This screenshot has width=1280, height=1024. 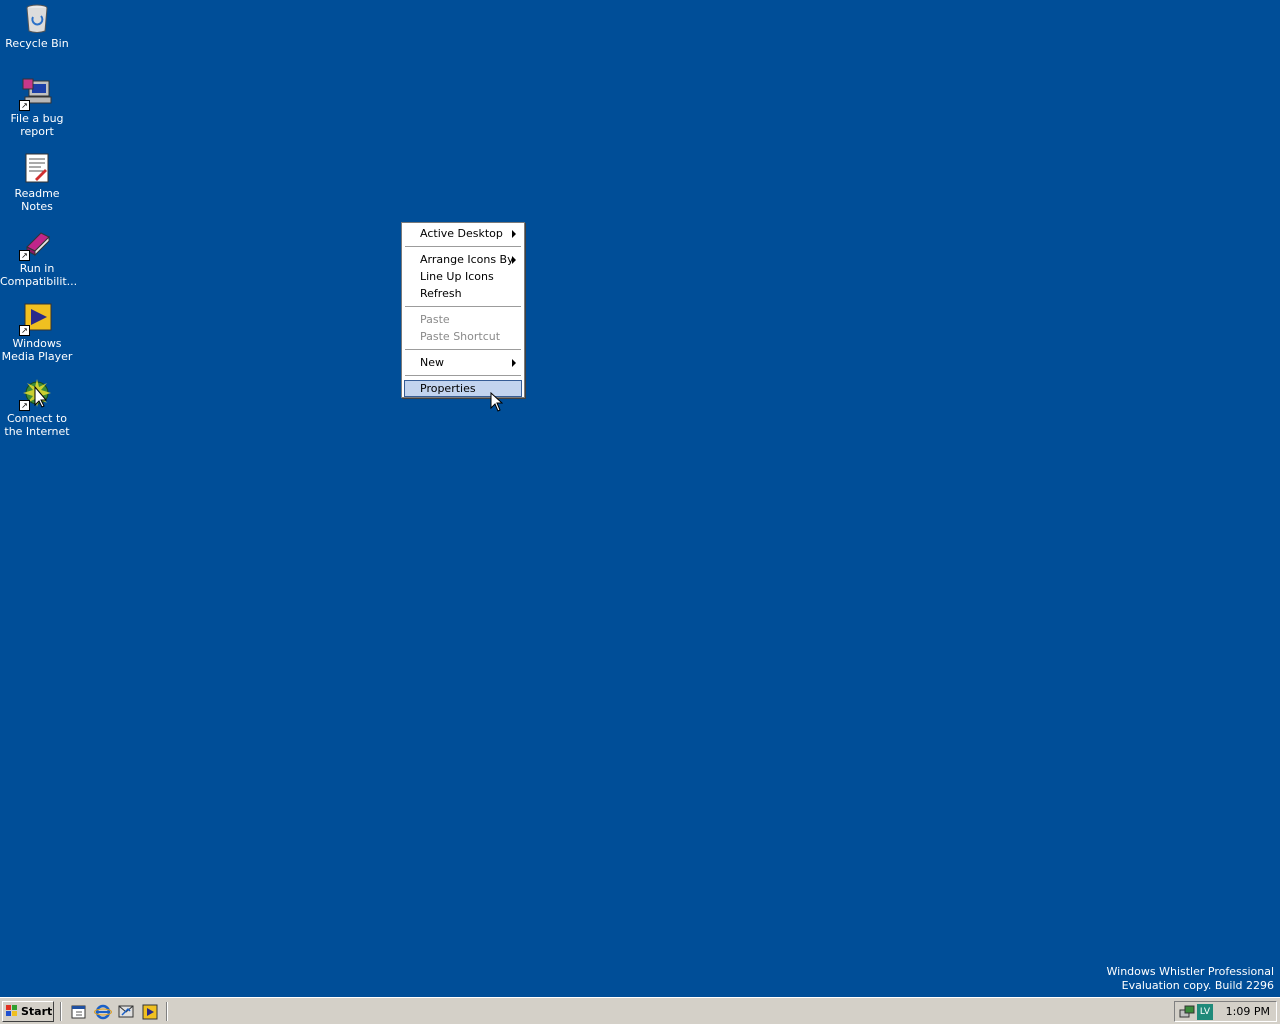 I want to click on start-label: Start, so click(x=37, y=1011).